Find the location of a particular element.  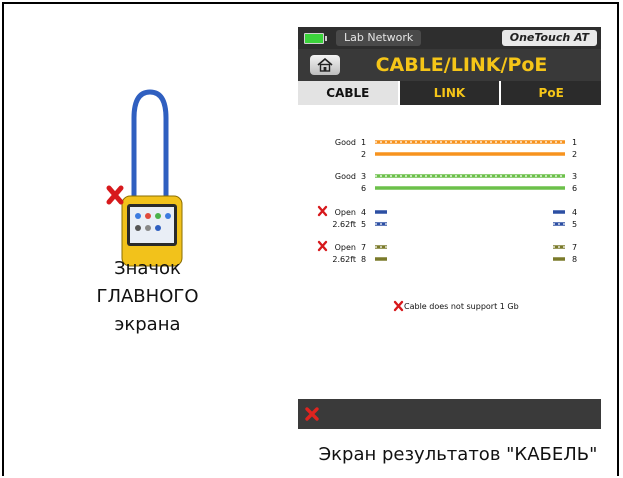

tab-bar: CABLE LINK PoE is located at coordinates (450, 93).